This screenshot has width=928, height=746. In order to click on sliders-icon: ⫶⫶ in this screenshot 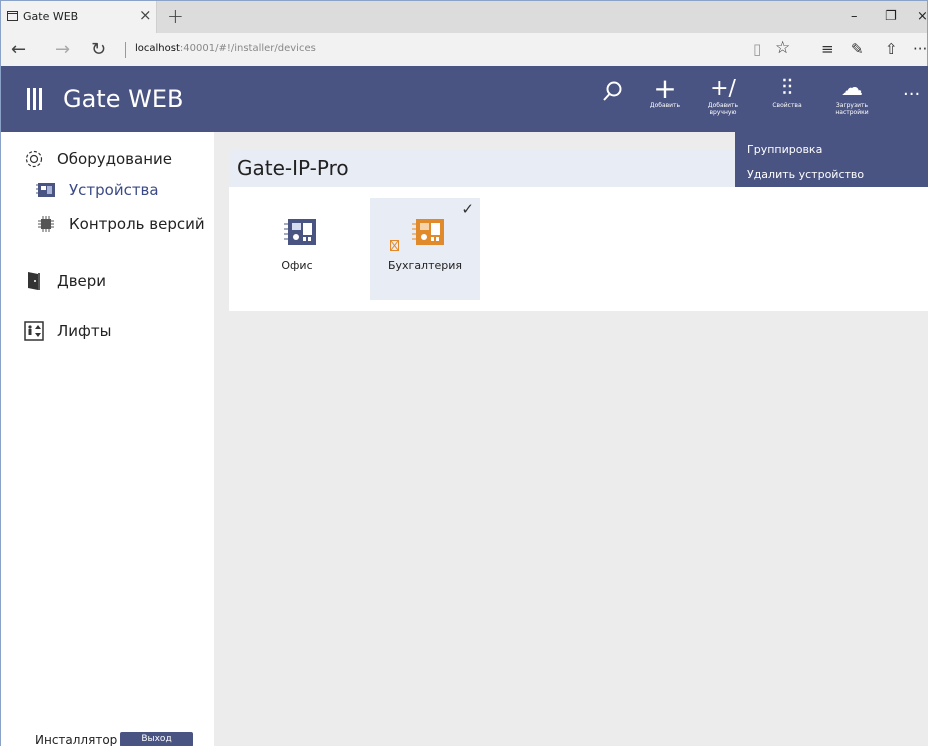, I will do `click(787, 88)`.